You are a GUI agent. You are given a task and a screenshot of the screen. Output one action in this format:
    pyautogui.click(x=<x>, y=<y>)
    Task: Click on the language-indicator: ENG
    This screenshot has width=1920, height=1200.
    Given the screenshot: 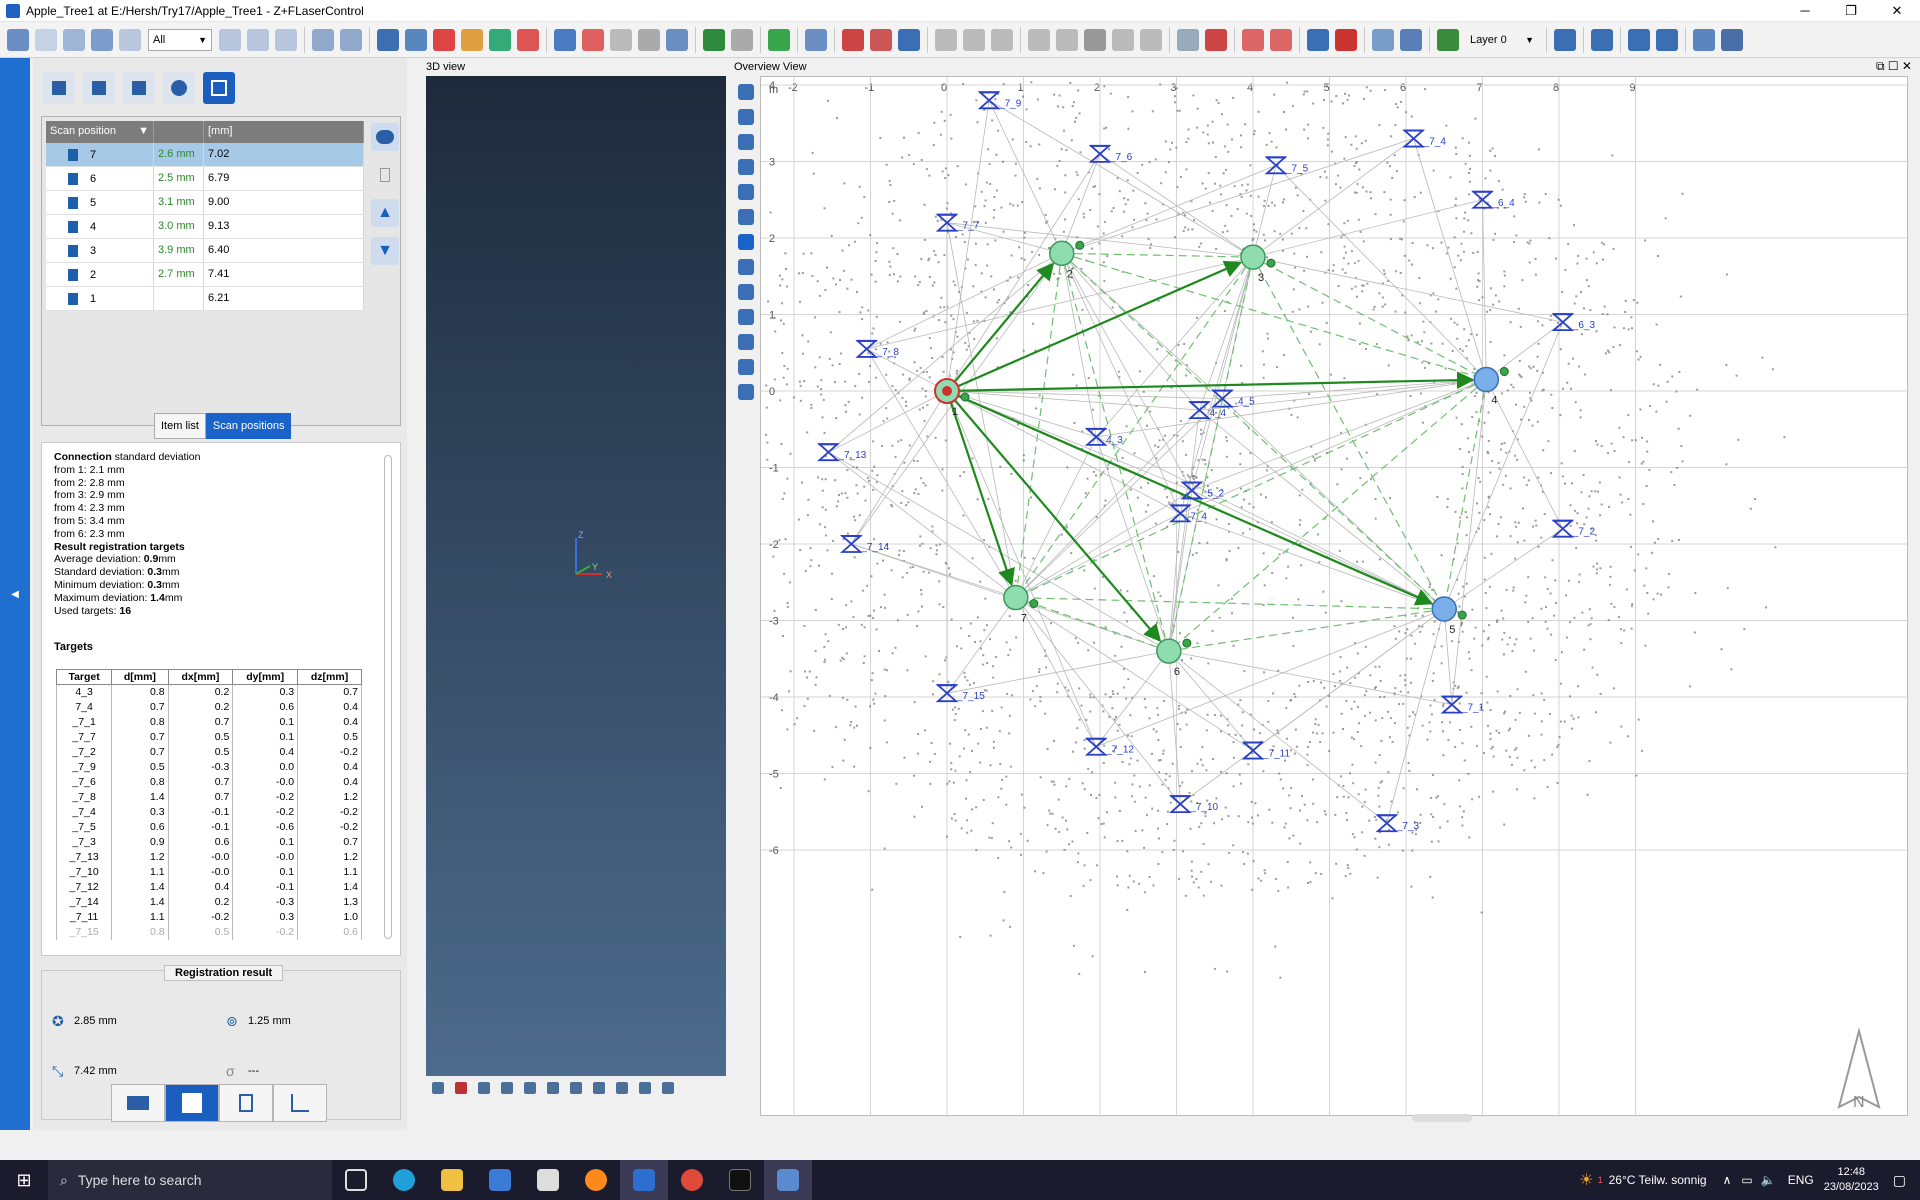 What is the action you would take?
    pyautogui.click(x=1801, y=1180)
    